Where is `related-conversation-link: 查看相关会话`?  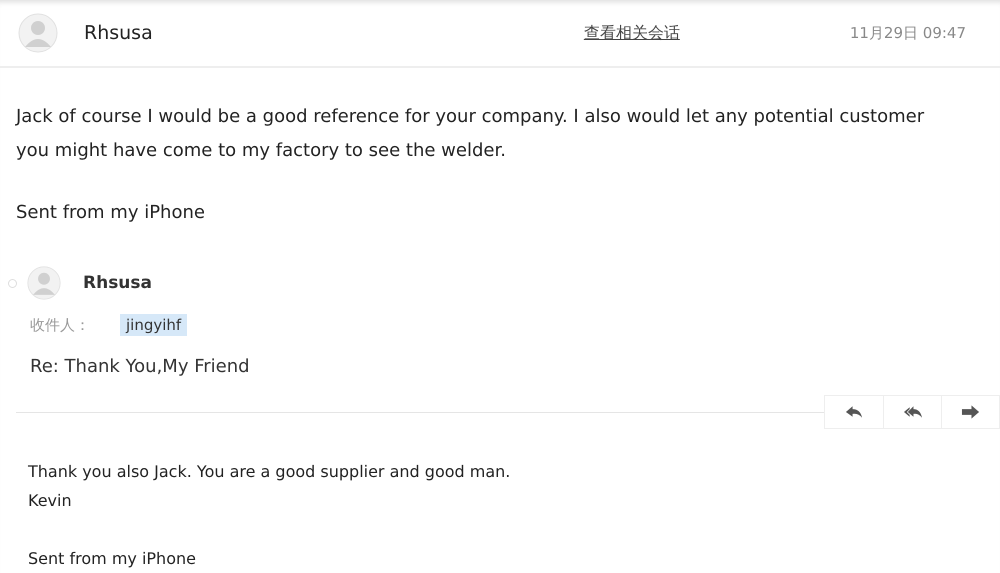
related-conversation-link: 查看相关会话 is located at coordinates (632, 33).